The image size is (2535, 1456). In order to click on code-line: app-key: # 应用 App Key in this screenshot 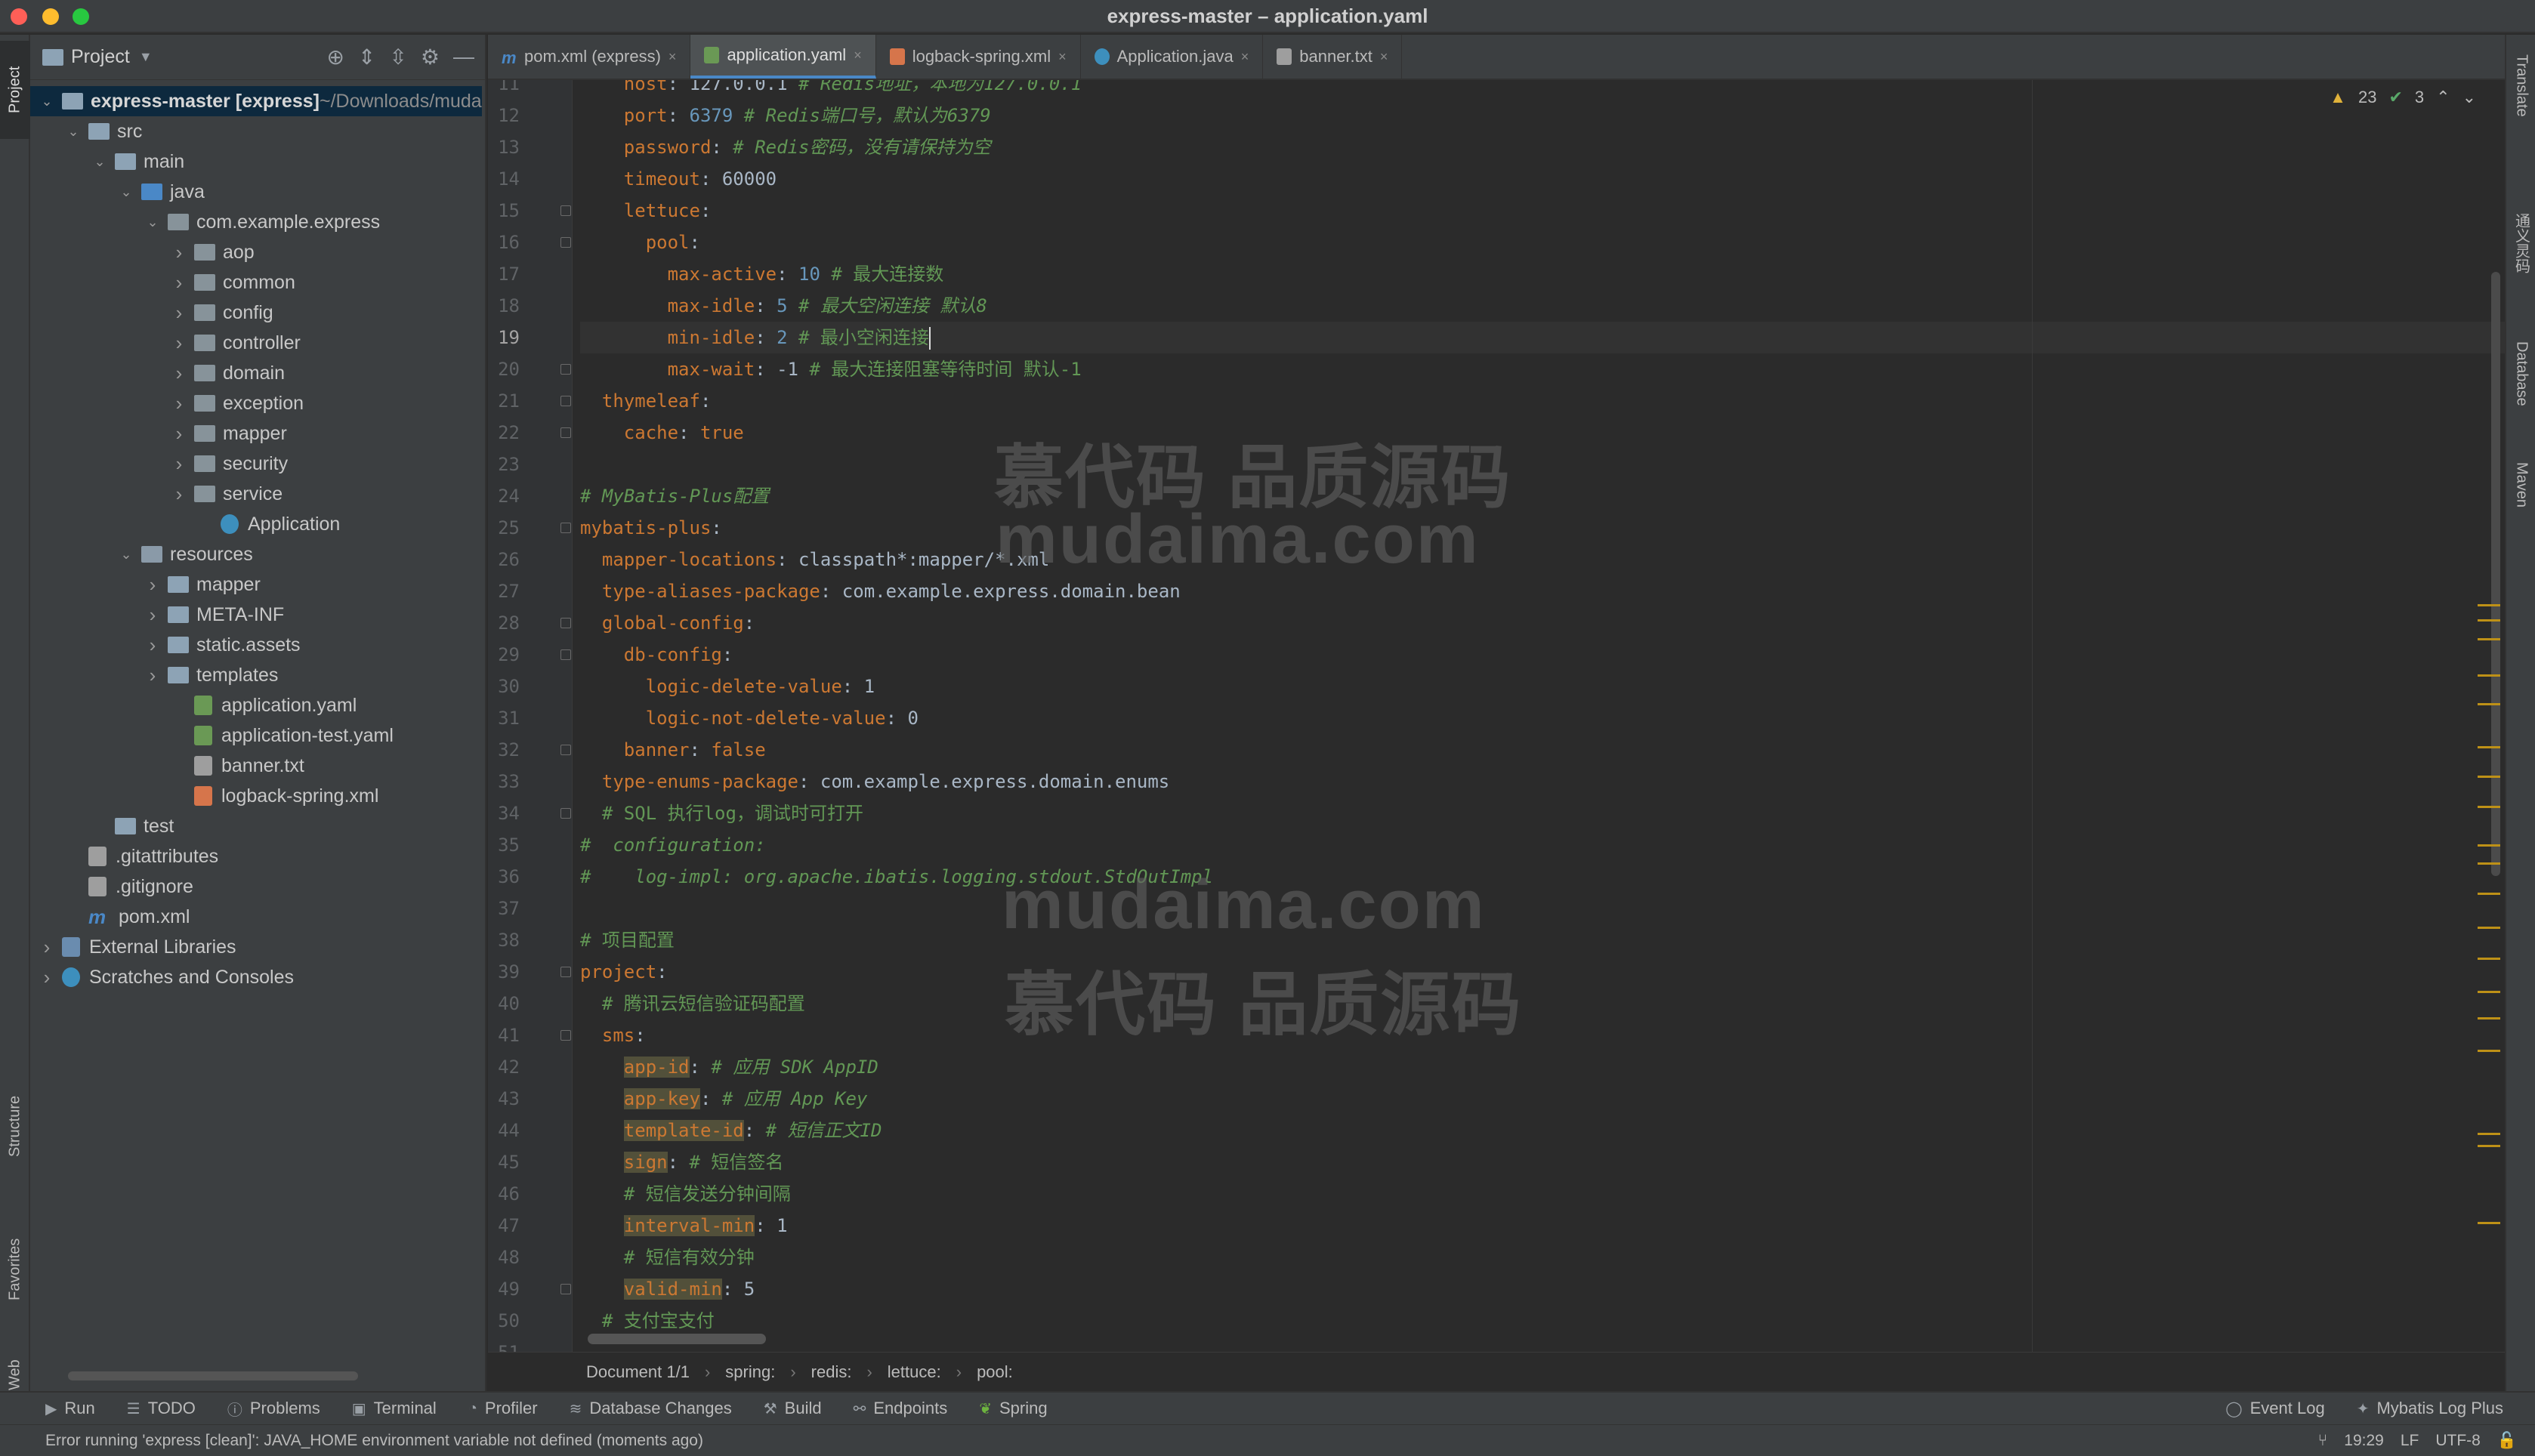, I will do `click(1543, 1099)`.